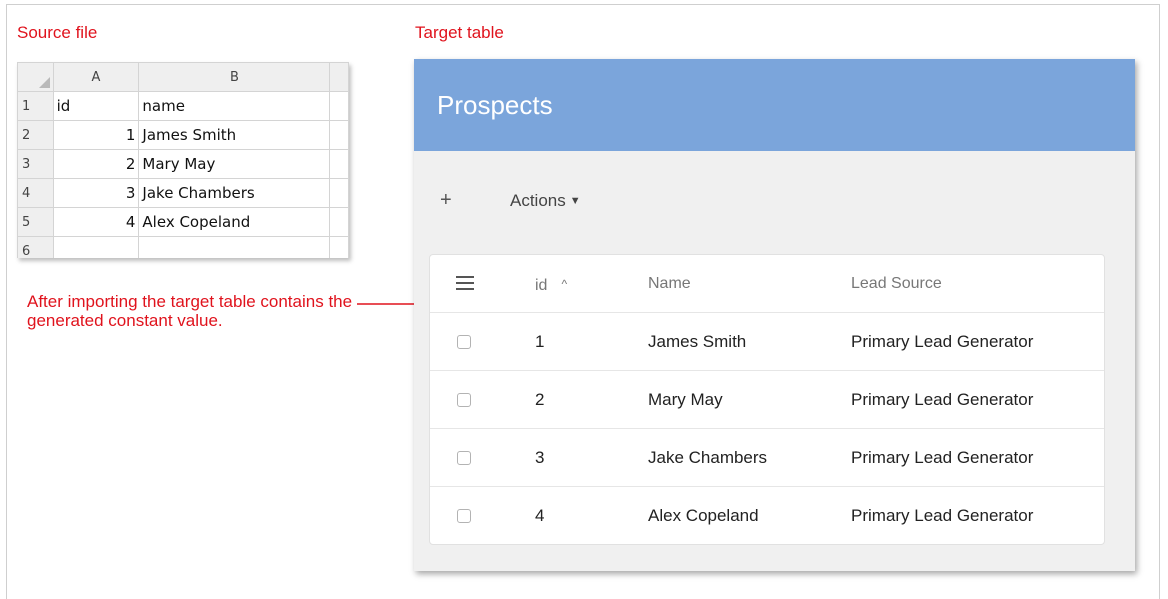 The height and width of the screenshot is (599, 1168). Describe the element at coordinates (767, 342) in the screenshot. I see `table-row: 1 James Smith Primary Lead Generator` at that location.